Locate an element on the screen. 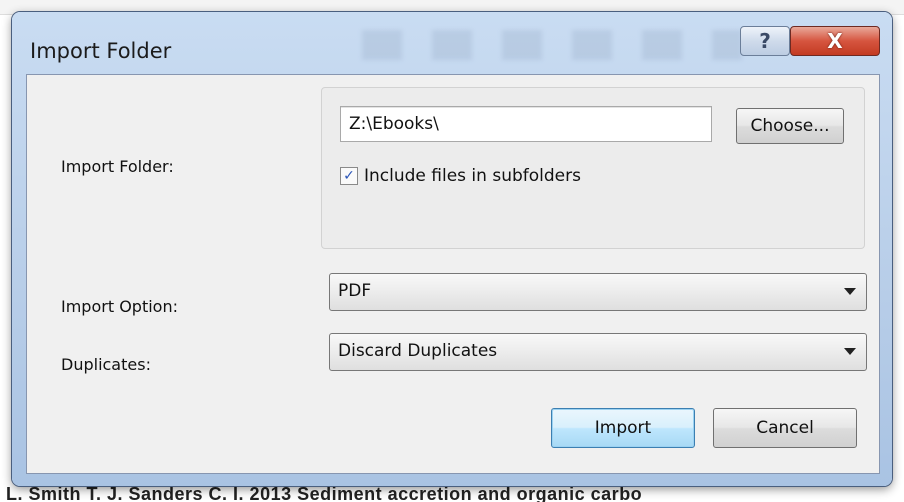  close-button: X is located at coordinates (835, 41).